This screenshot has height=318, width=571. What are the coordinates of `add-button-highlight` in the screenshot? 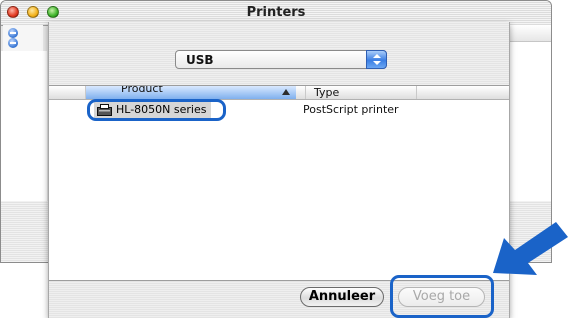 It's located at (442, 296).